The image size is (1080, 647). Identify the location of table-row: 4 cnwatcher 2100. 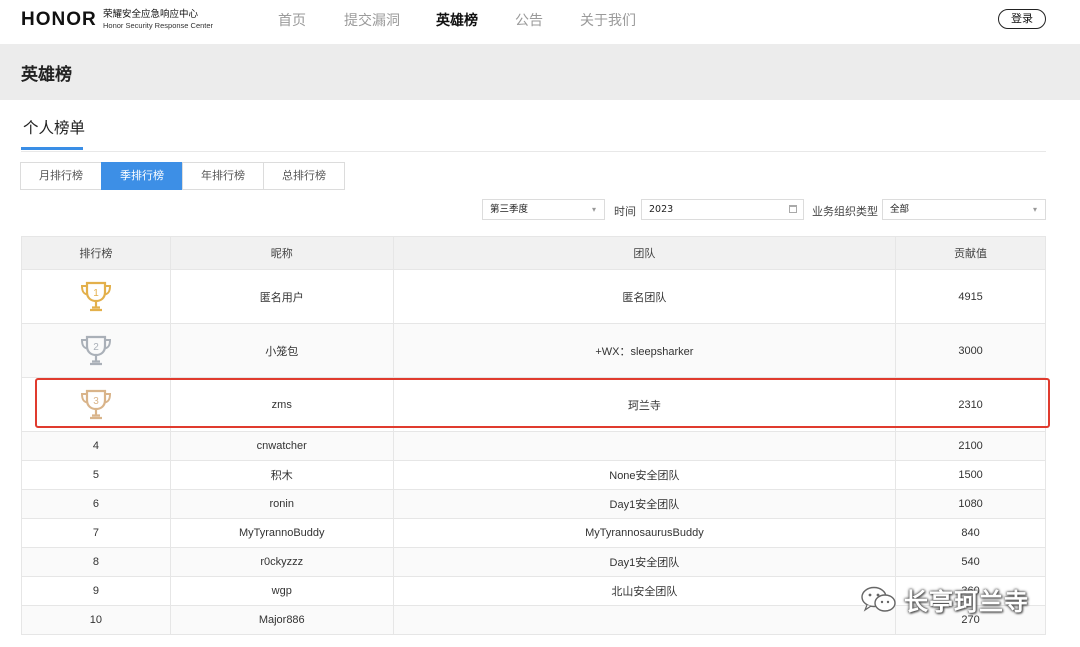
(533, 446).